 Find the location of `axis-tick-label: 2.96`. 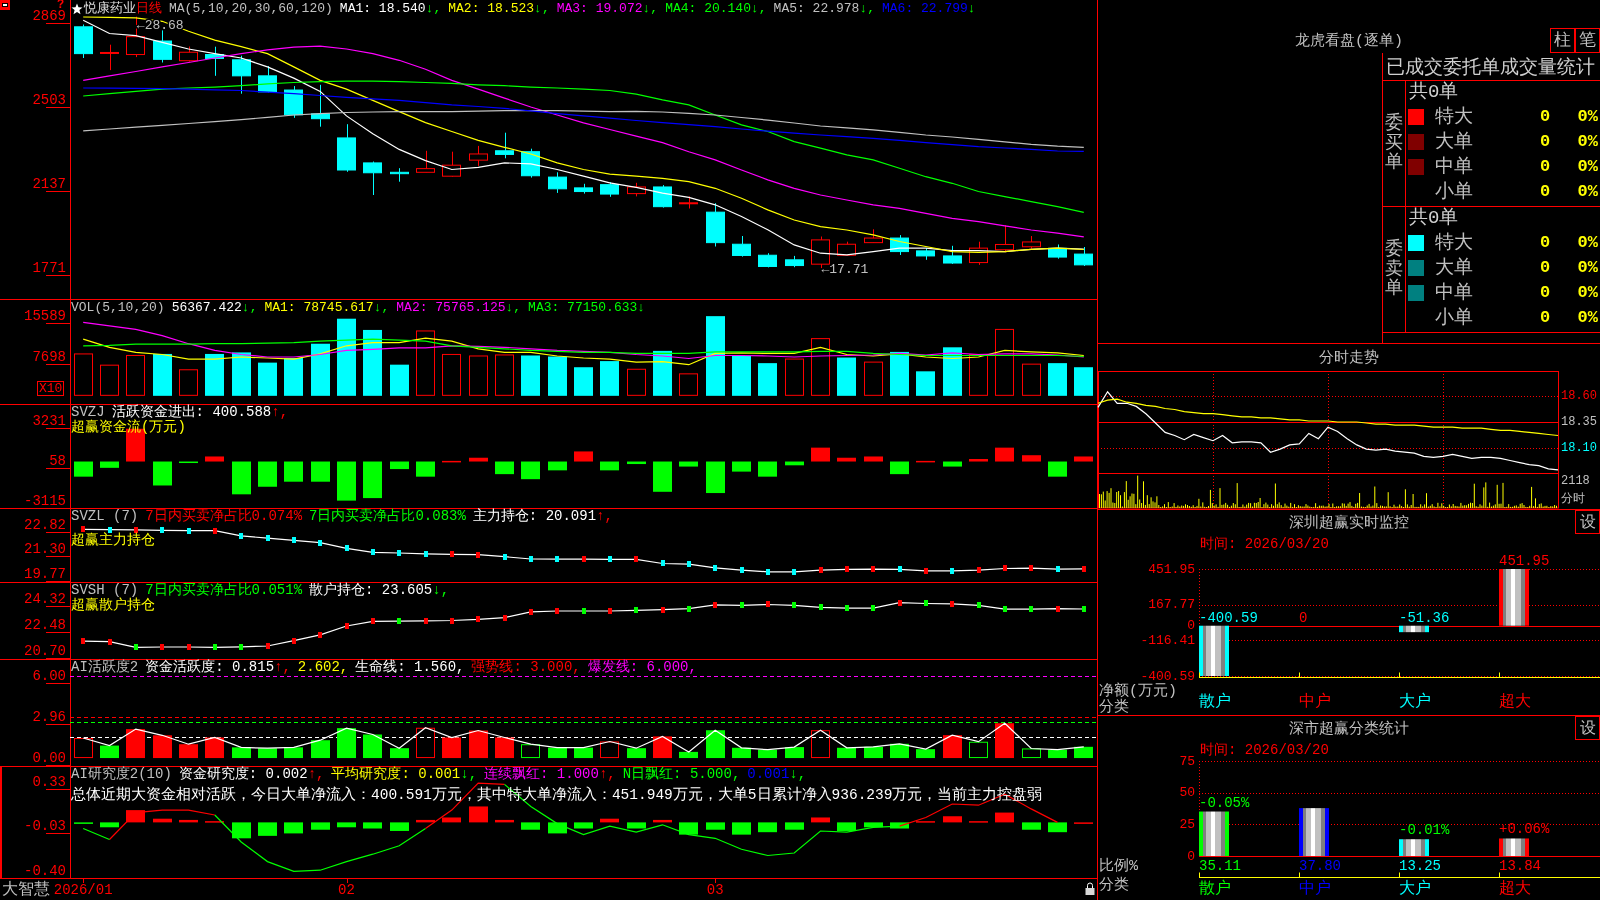

axis-tick-label: 2.96 is located at coordinates (49, 717).